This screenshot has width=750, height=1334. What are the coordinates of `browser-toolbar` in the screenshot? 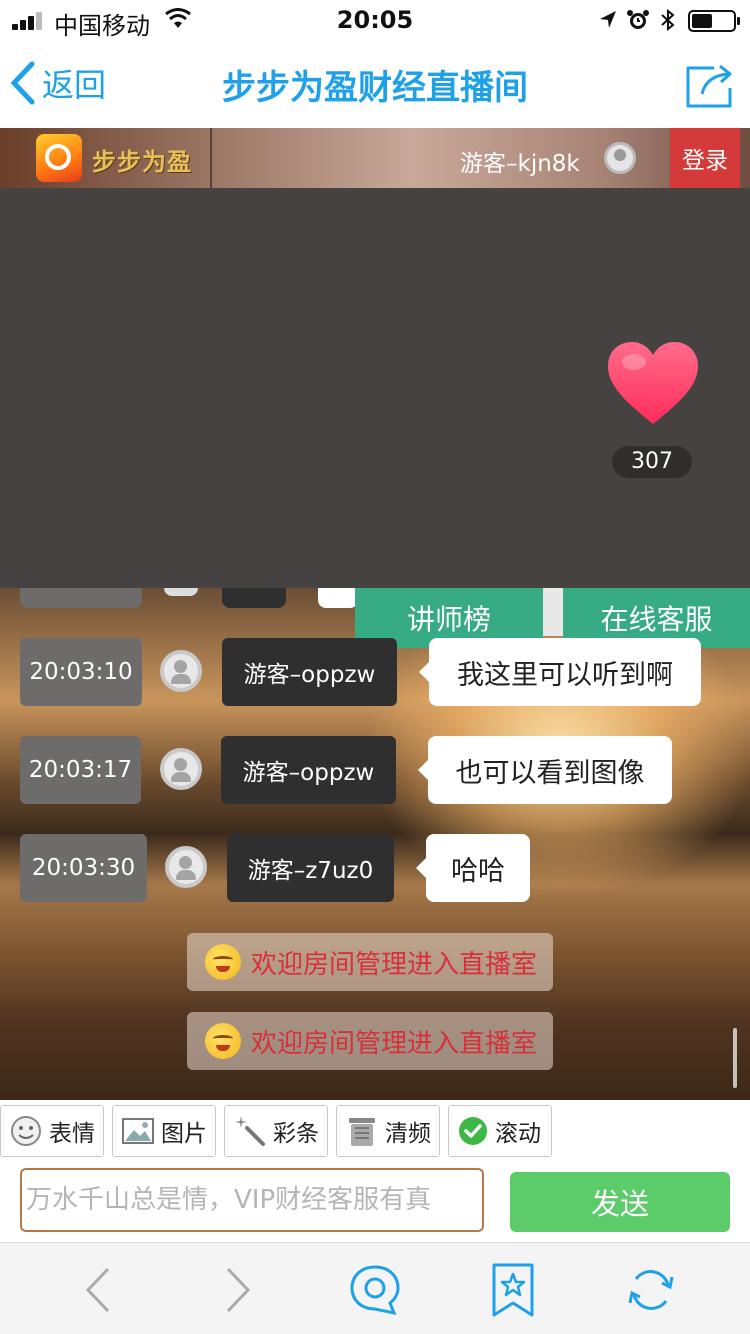 It's located at (375, 1288).